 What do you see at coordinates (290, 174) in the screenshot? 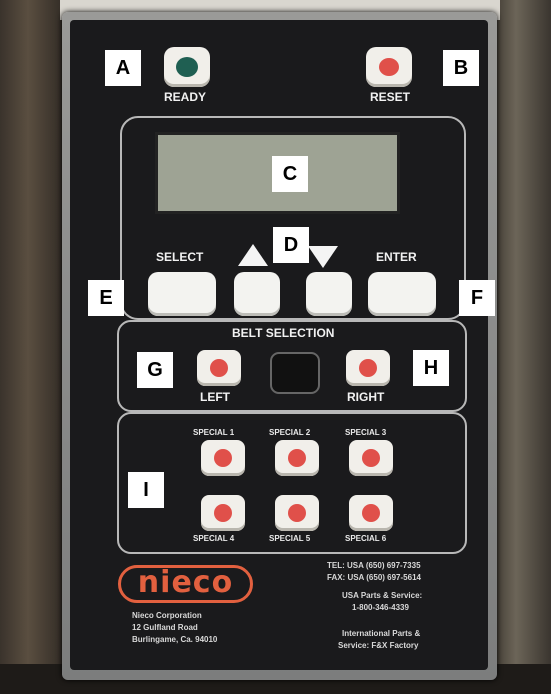
I see `callout-c: C` at bounding box center [290, 174].